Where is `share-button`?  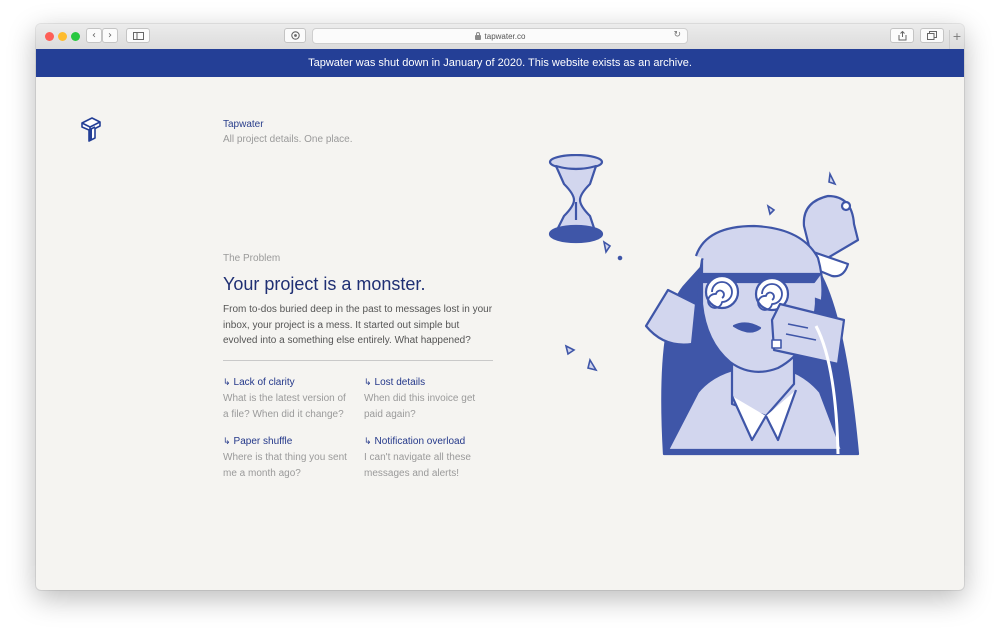
share-button is located at coordinates (902, 35).